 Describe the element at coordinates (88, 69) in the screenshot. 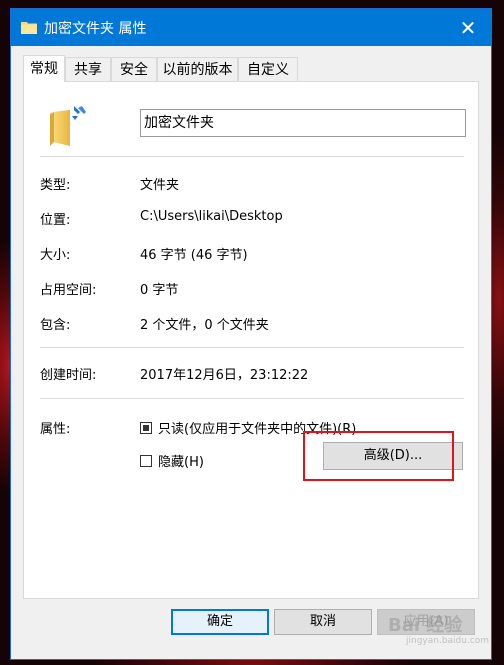

I see `tab-sharing: 共享` at that location.